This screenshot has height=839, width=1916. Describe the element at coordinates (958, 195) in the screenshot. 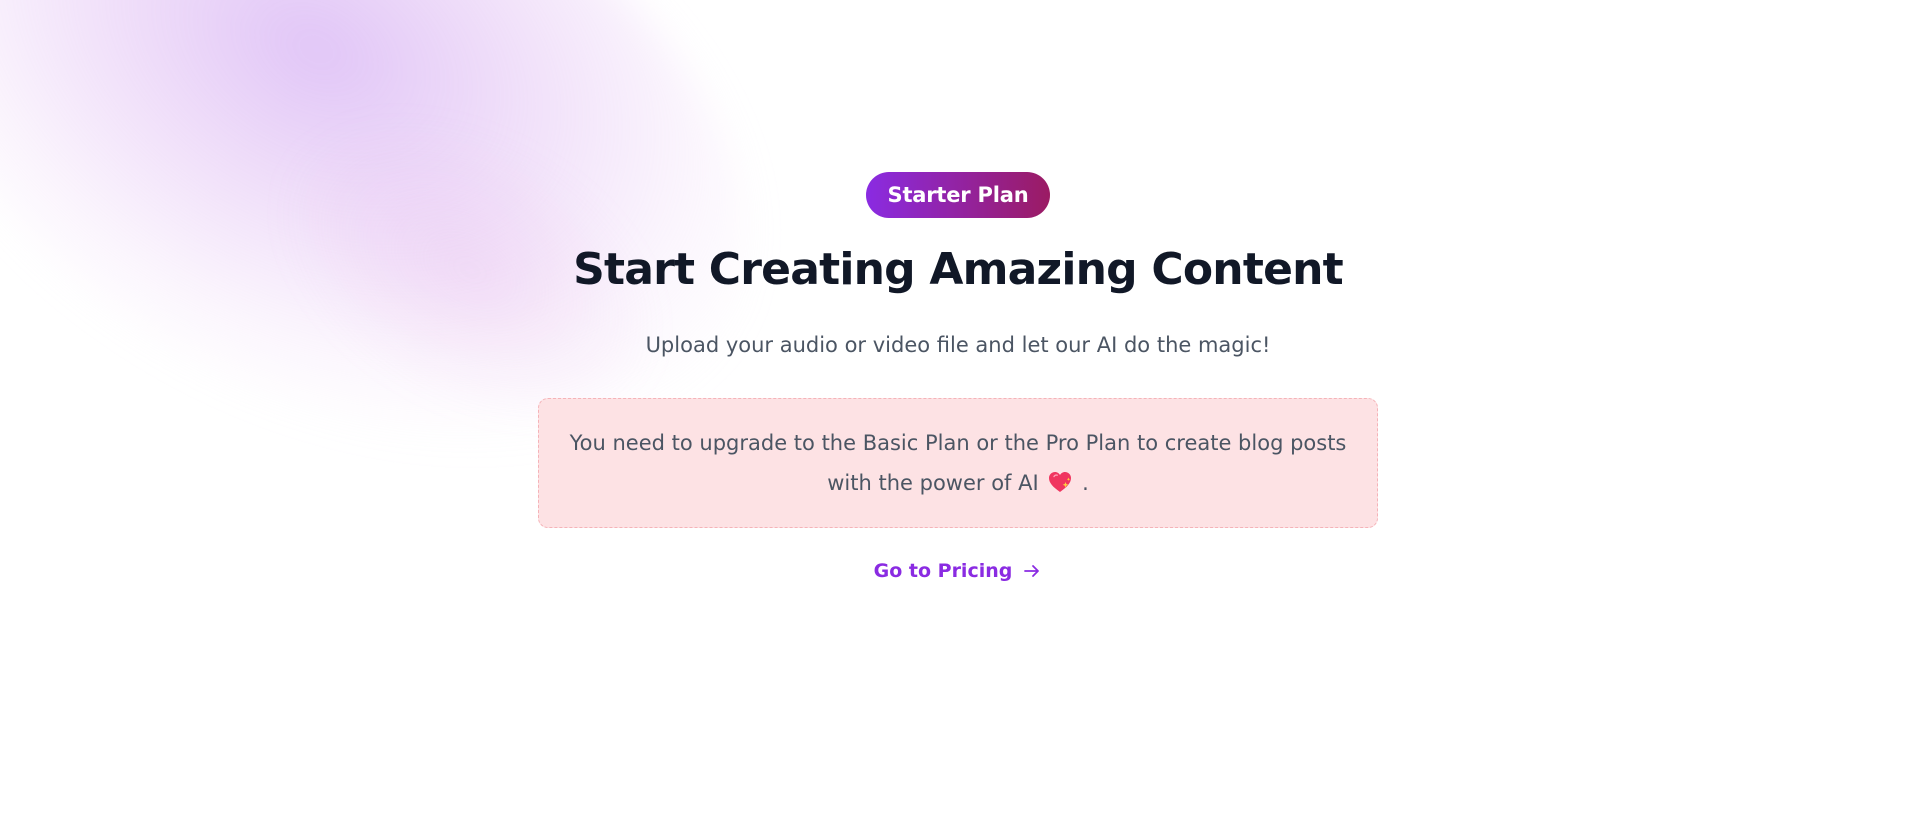

I see `plan-badge: Starter Plan` at that location.